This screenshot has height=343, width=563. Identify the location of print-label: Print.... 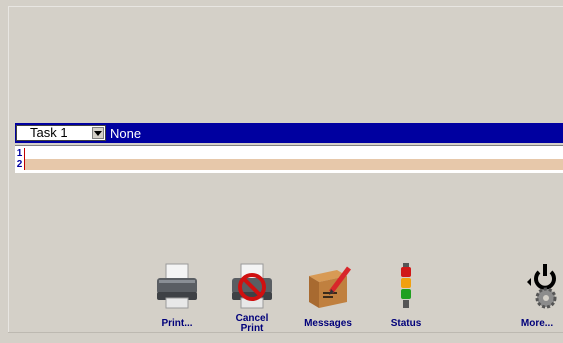
(177, 323).